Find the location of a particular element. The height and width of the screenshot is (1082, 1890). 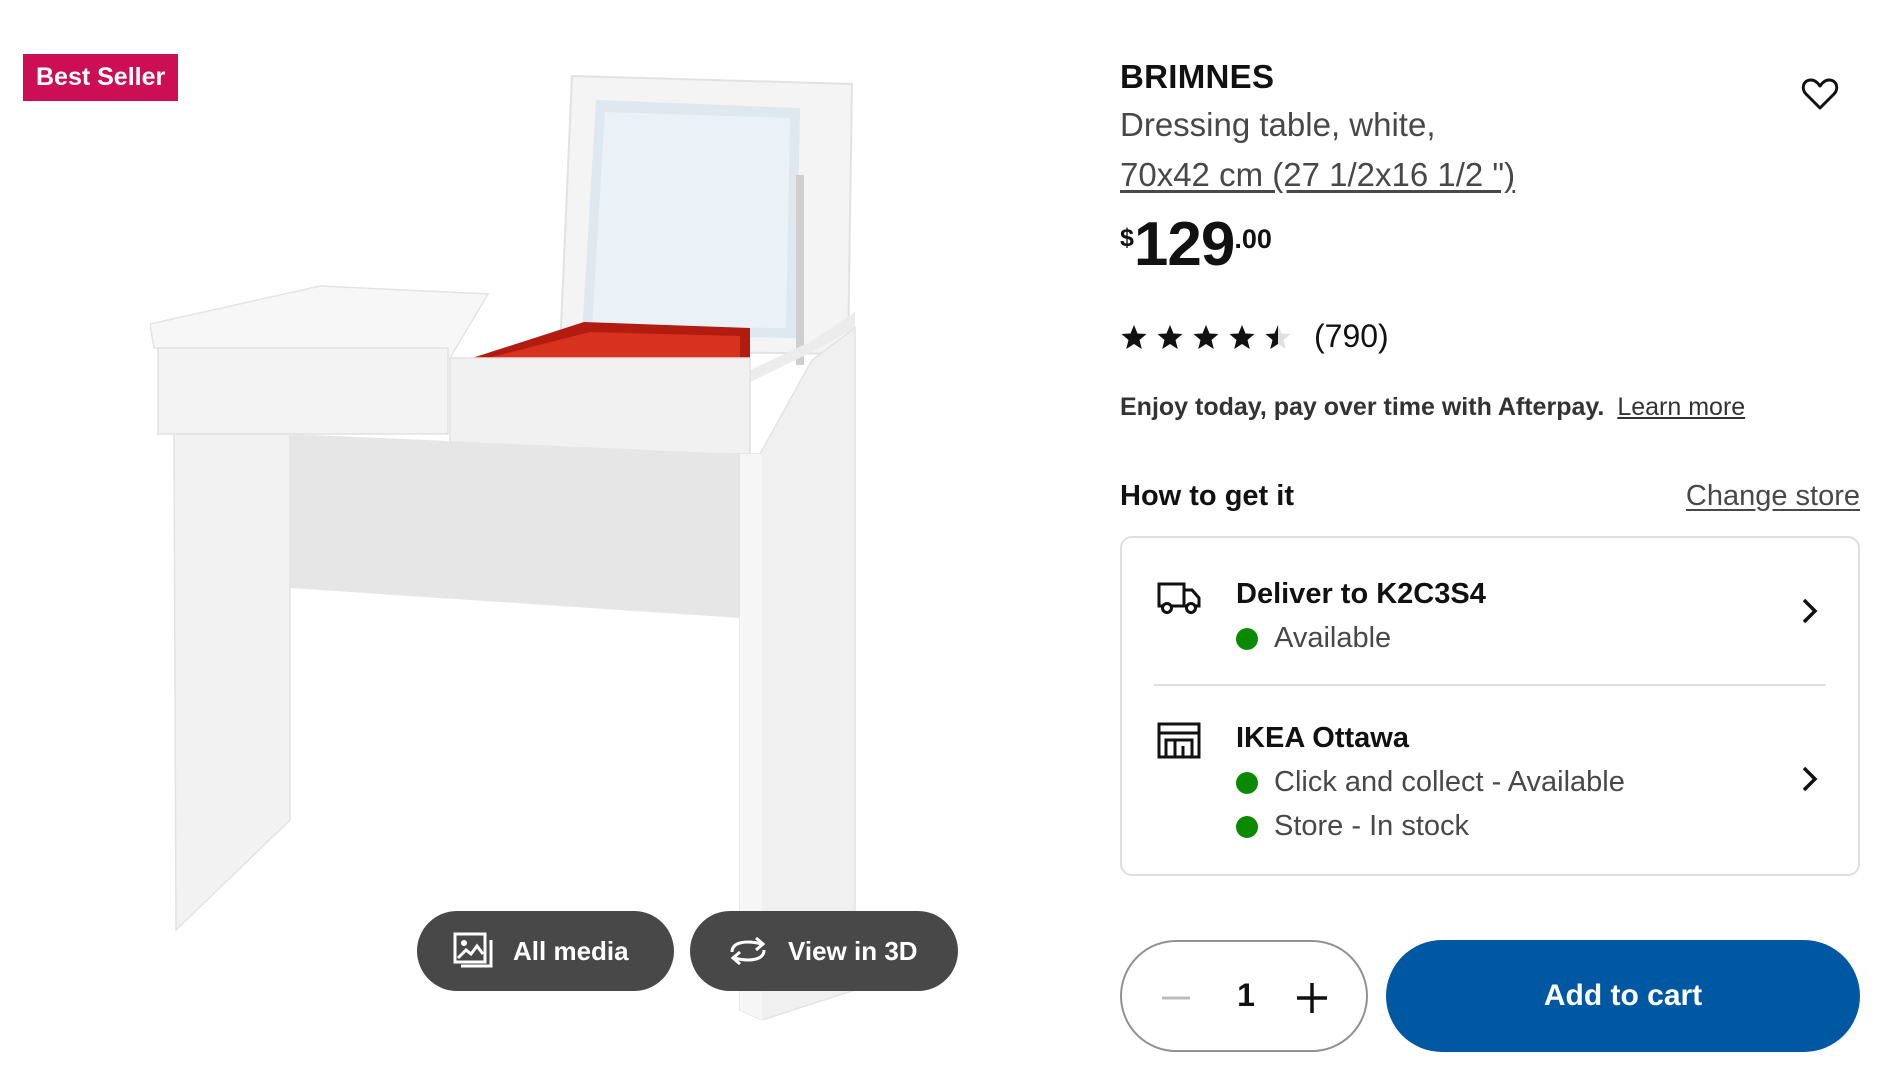

view-in-3d-label: View in 3D is located at coordinates (853, 950).